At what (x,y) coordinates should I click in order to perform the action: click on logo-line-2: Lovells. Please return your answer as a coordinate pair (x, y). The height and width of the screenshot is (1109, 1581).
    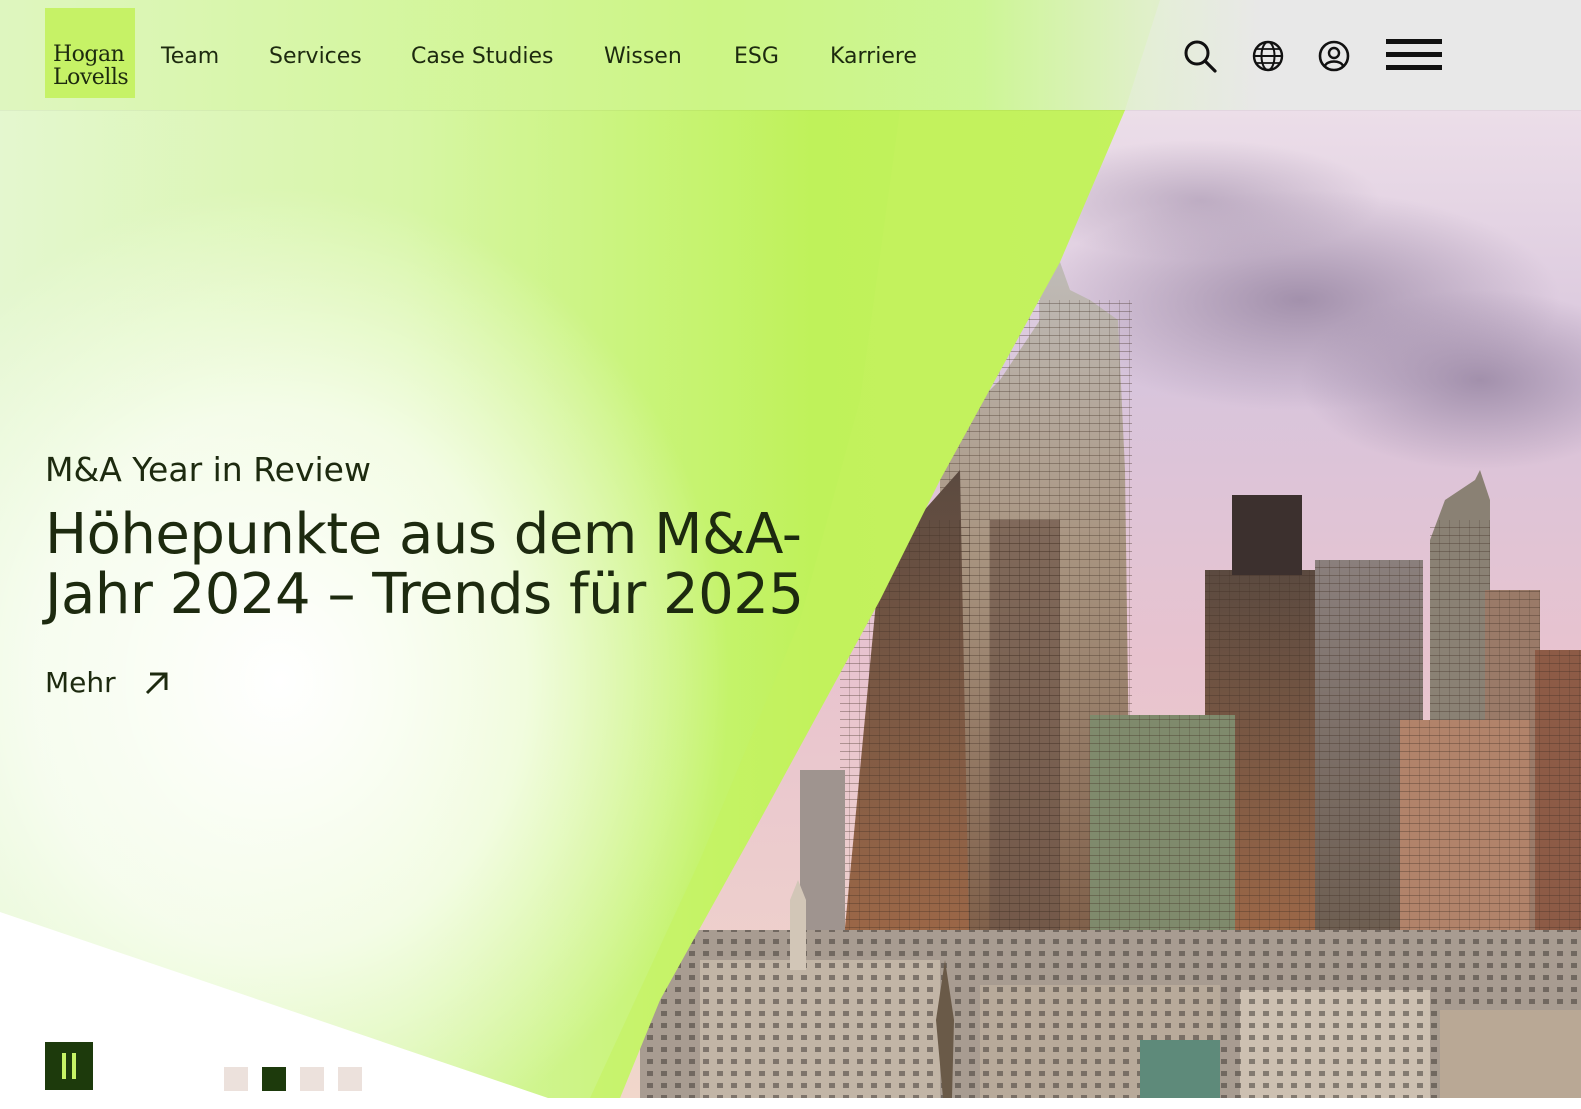
    Looking at the image, I should click on (91, 77).